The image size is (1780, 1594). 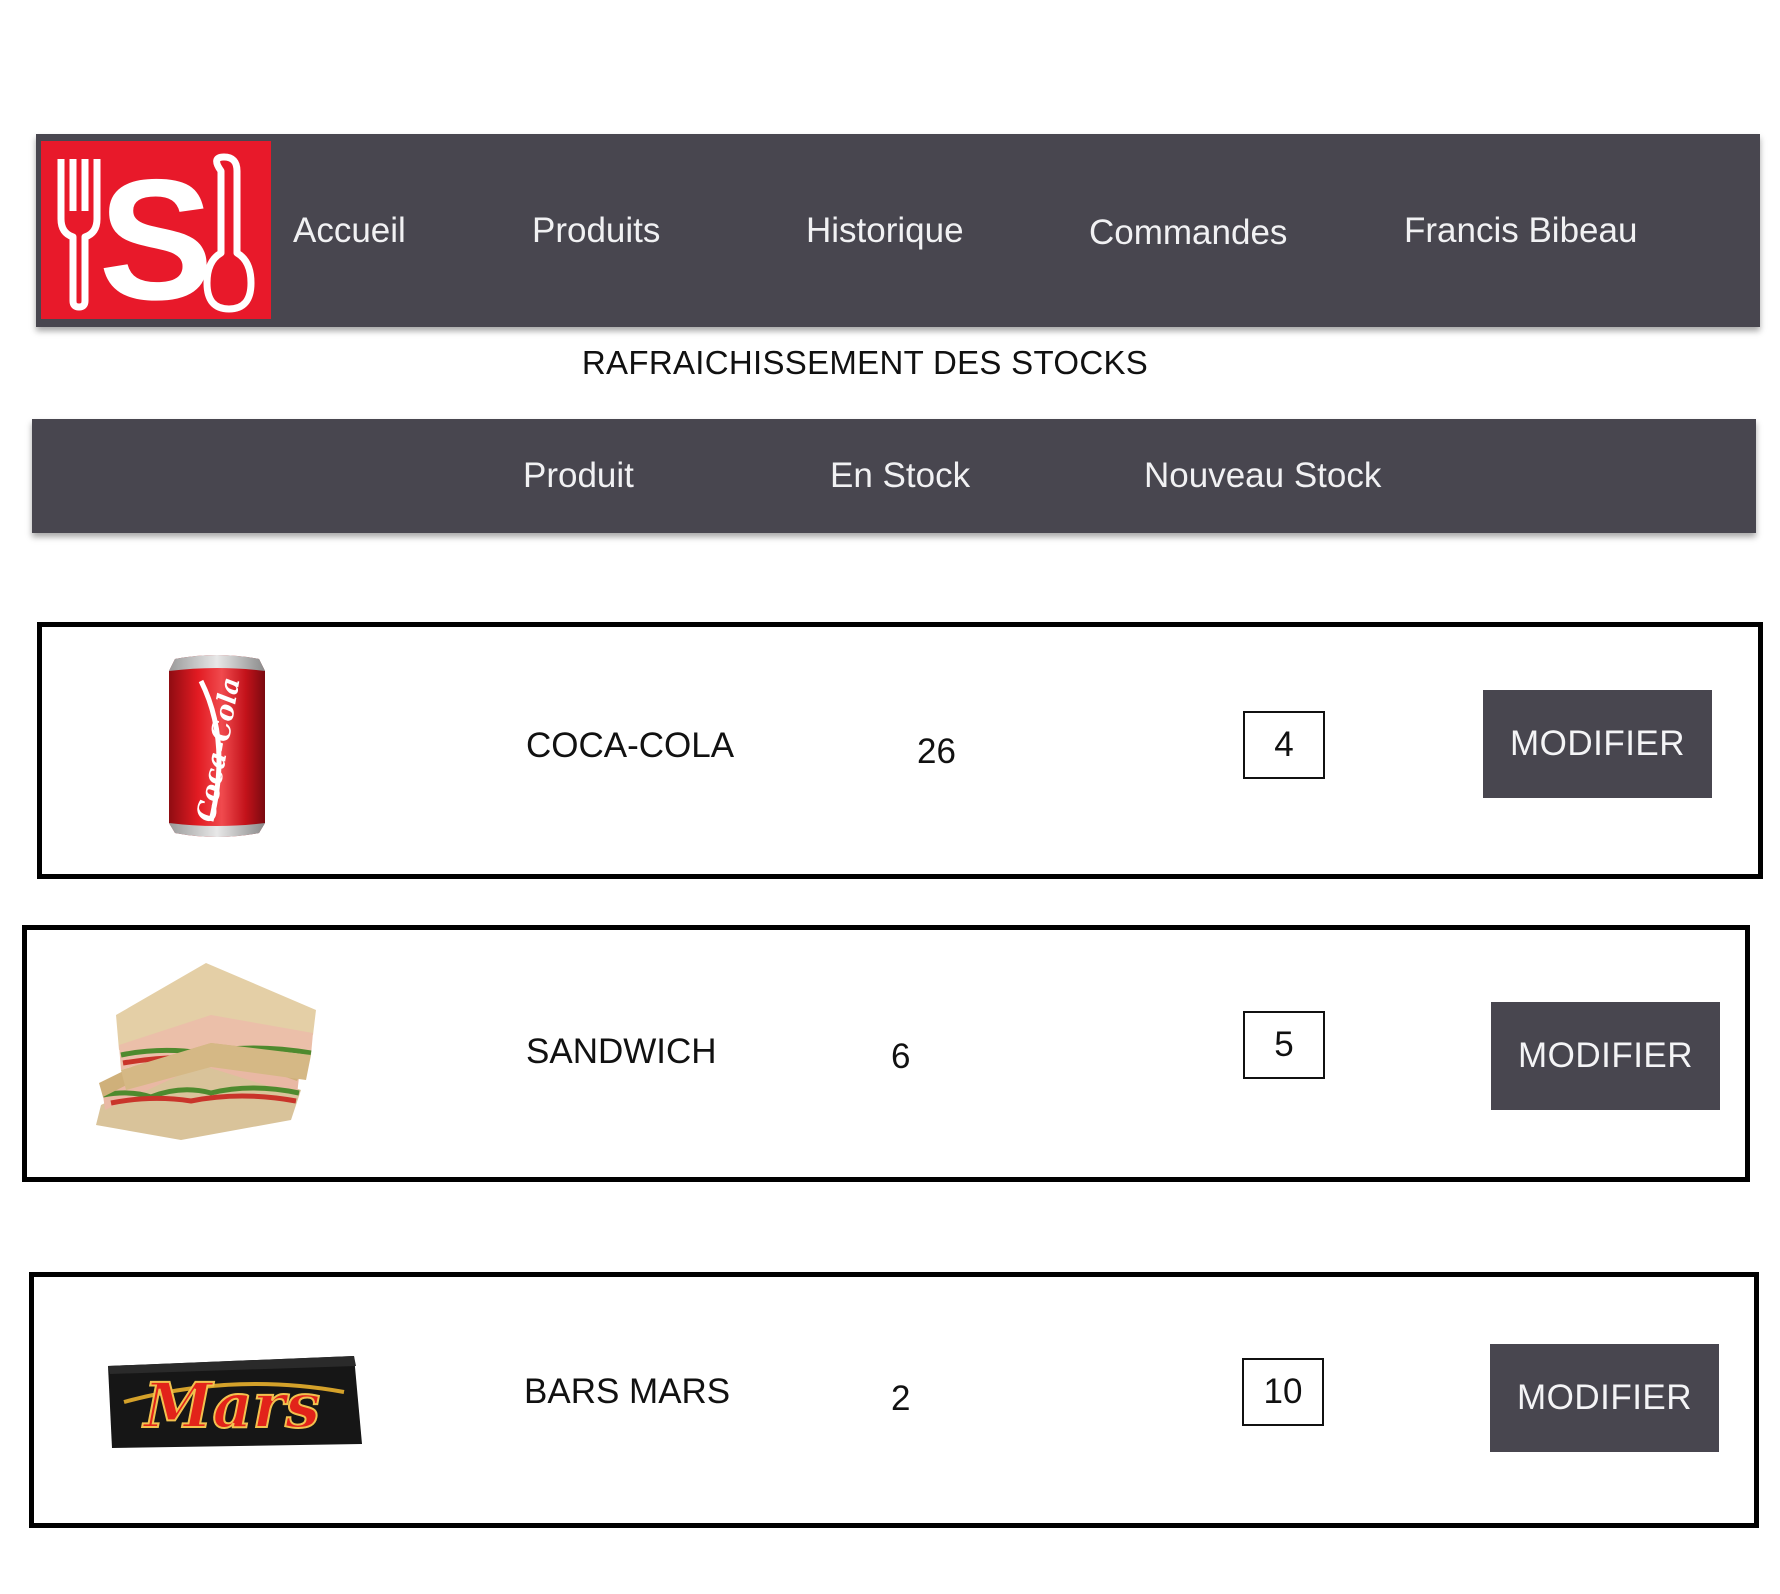 I want to click on svg-text: Mars, so click(x=231, y=1405).